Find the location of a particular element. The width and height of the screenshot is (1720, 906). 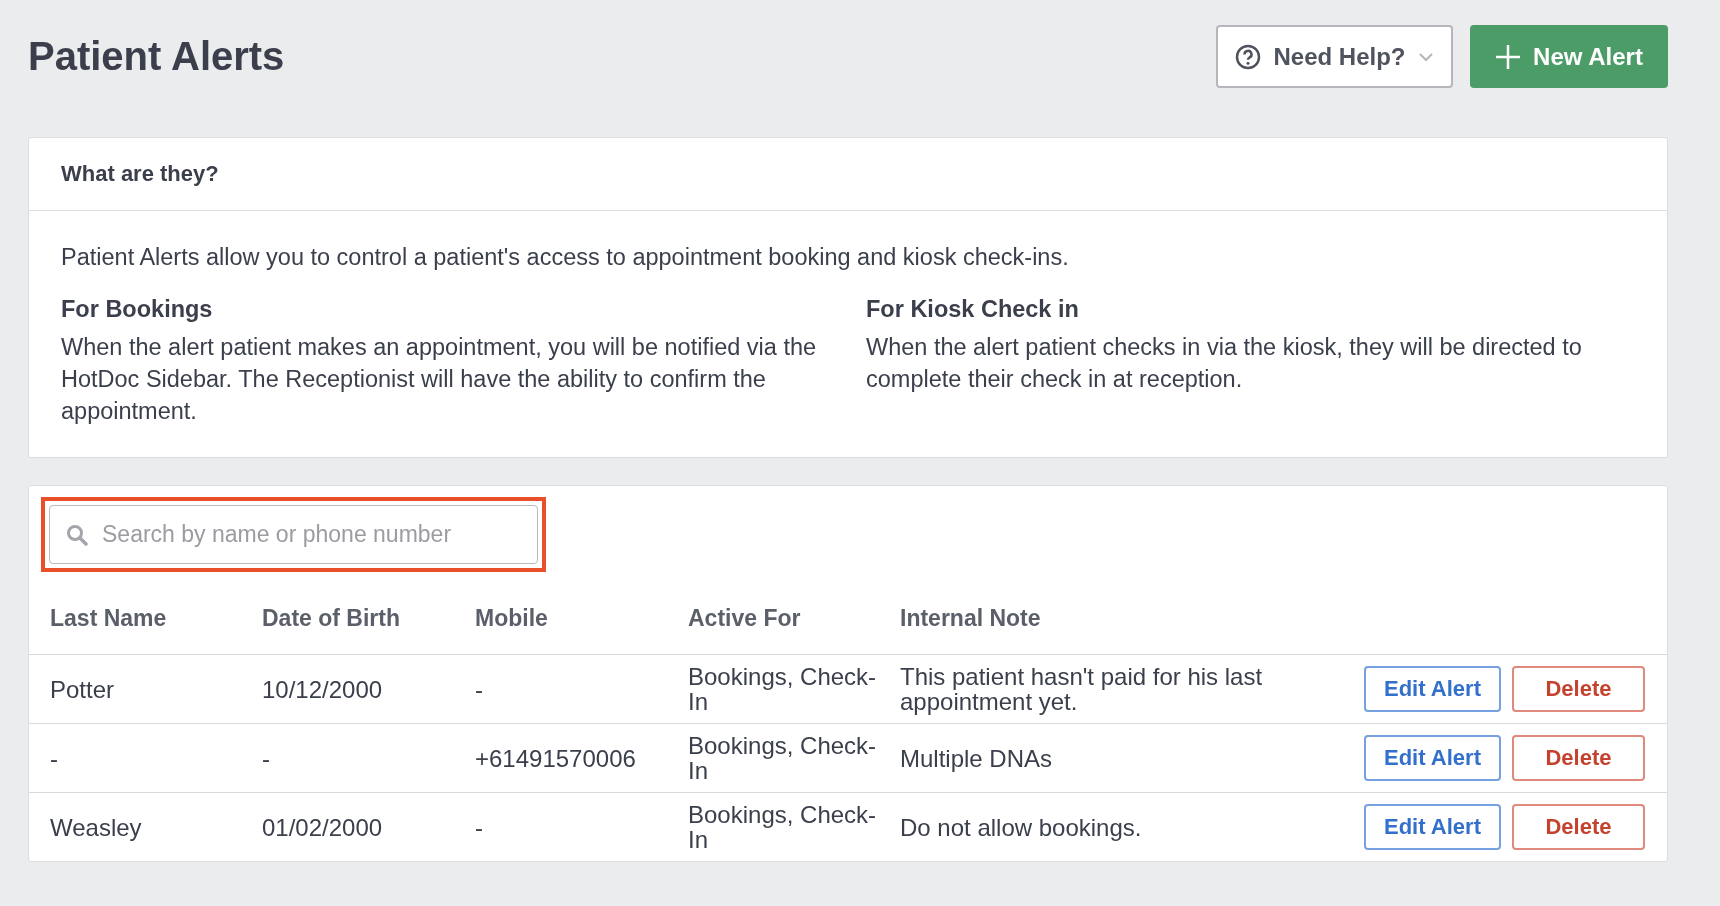

search-icon is located at coordinates (77, 535).